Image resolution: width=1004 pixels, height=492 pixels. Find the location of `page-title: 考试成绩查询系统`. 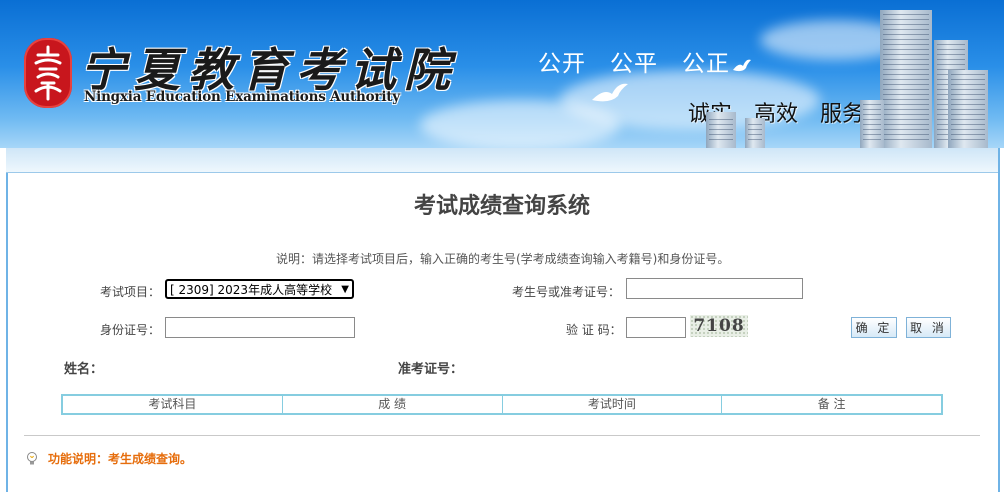

page-title: 考试成绩查询系统 is located at coordinates (501, 206).